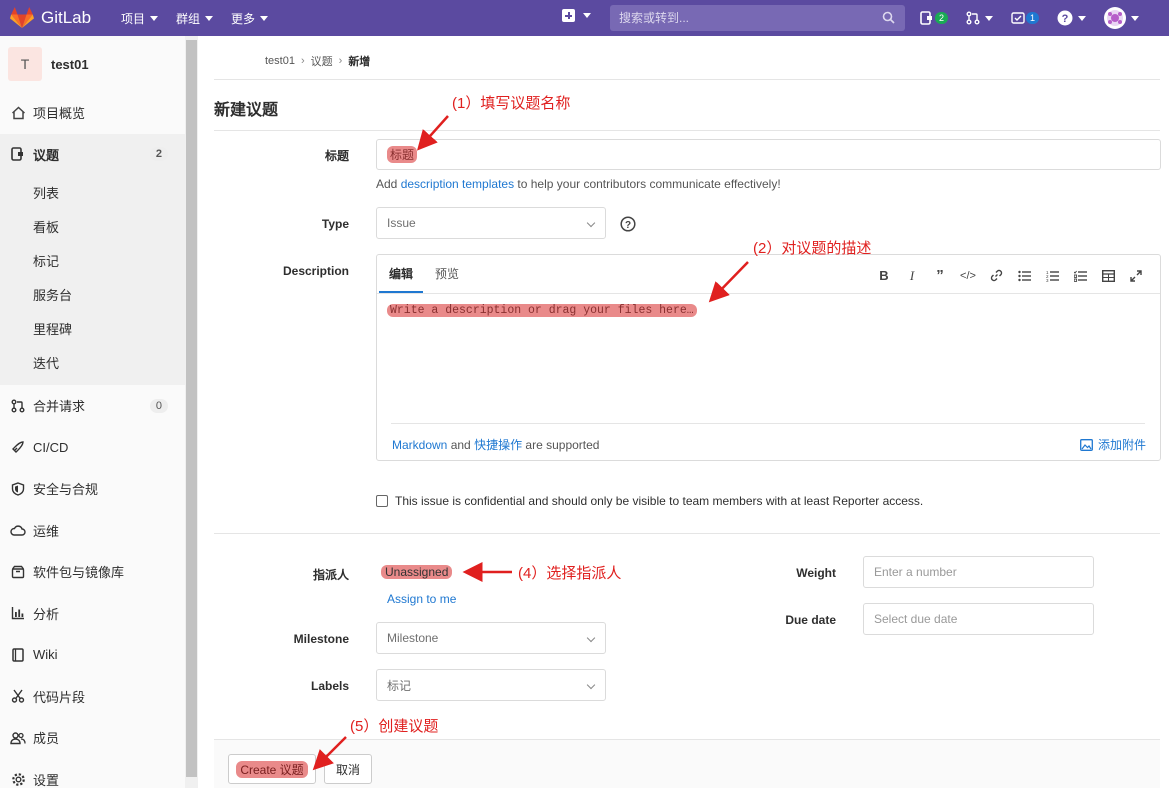 This screenshot has height=788, width=1169. Describe the element at coordinates (92, 406) in the screenshot. I see `sidebar-item-merge-requests: 合并请求 0` at that location.